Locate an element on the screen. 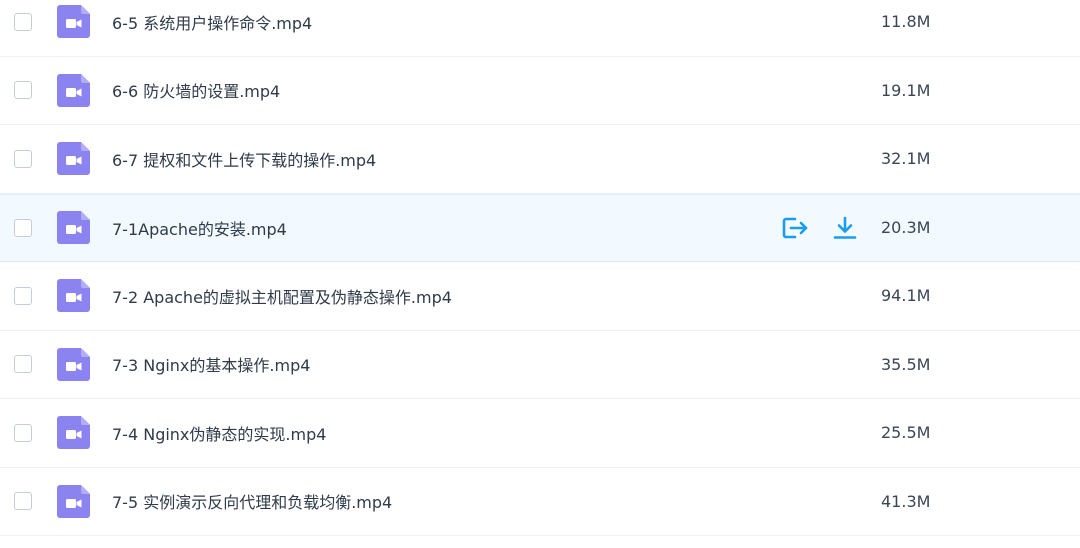 The image size is (1080, 548). file-row: 7-3 Nginx的基本操作.mp4 35.5M is located at coordinates (540, 364).